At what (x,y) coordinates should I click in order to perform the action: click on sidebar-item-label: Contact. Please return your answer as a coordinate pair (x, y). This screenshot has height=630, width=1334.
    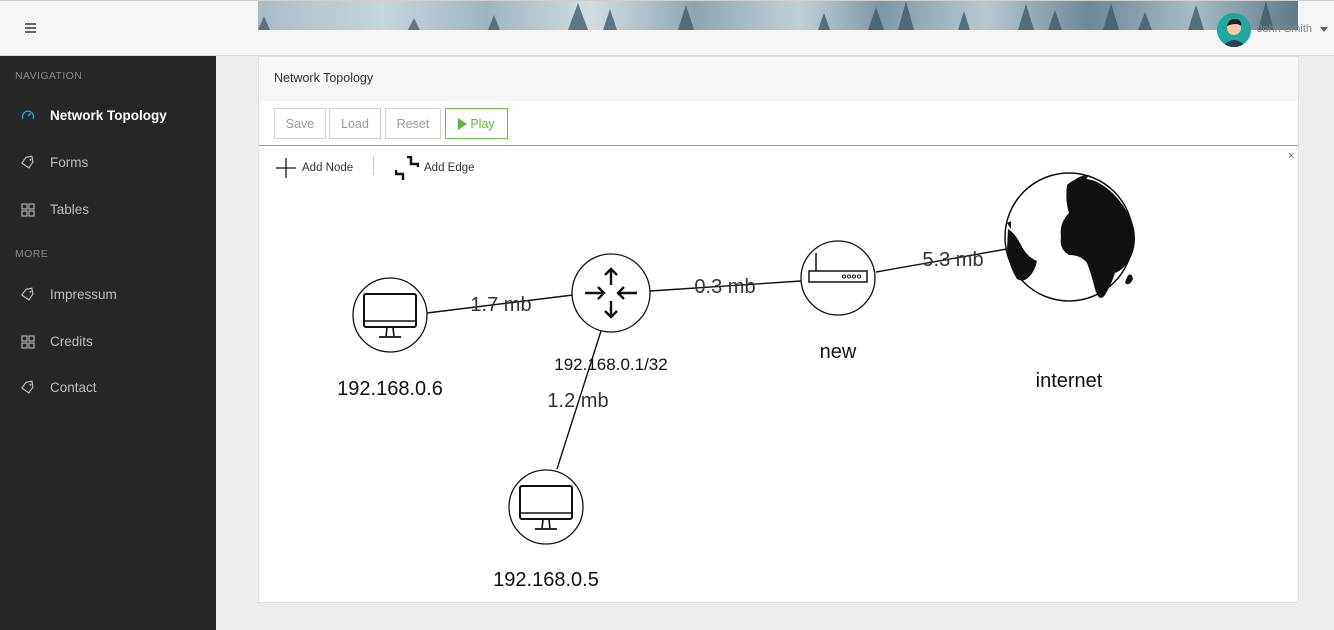
    Looking at the image, I should click on (73, 387).